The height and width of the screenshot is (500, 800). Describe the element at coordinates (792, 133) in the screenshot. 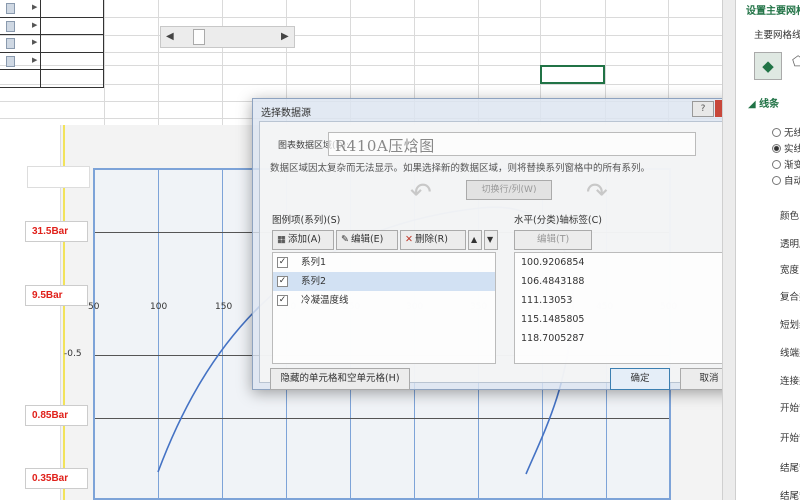

I see `radio-label: 无线条` at that location.